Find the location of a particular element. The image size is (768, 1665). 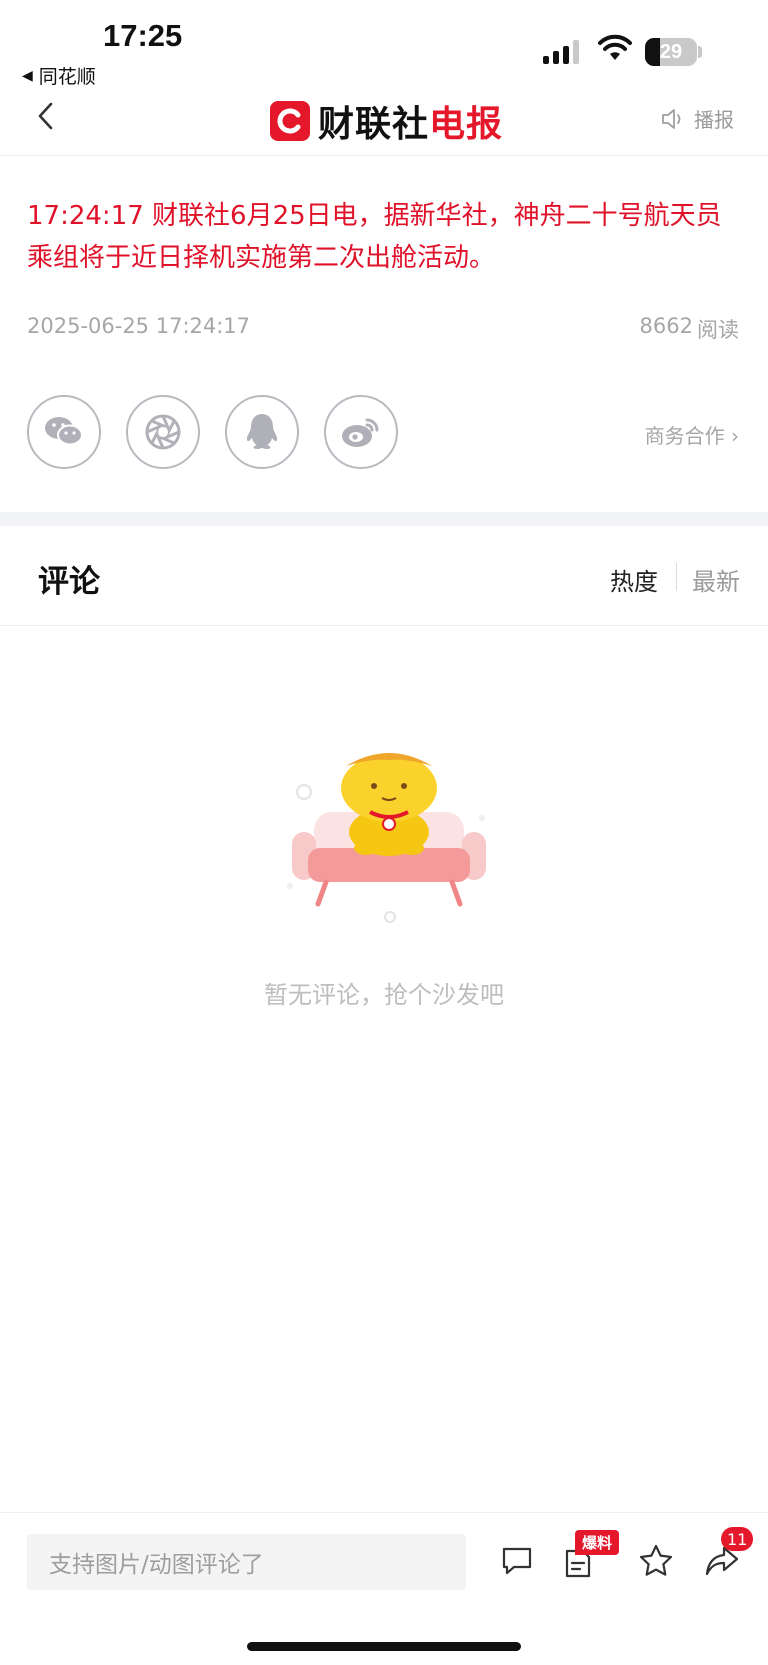

cls-telegraph-logo: 财联社电报 is located at coordinates (386, 121).